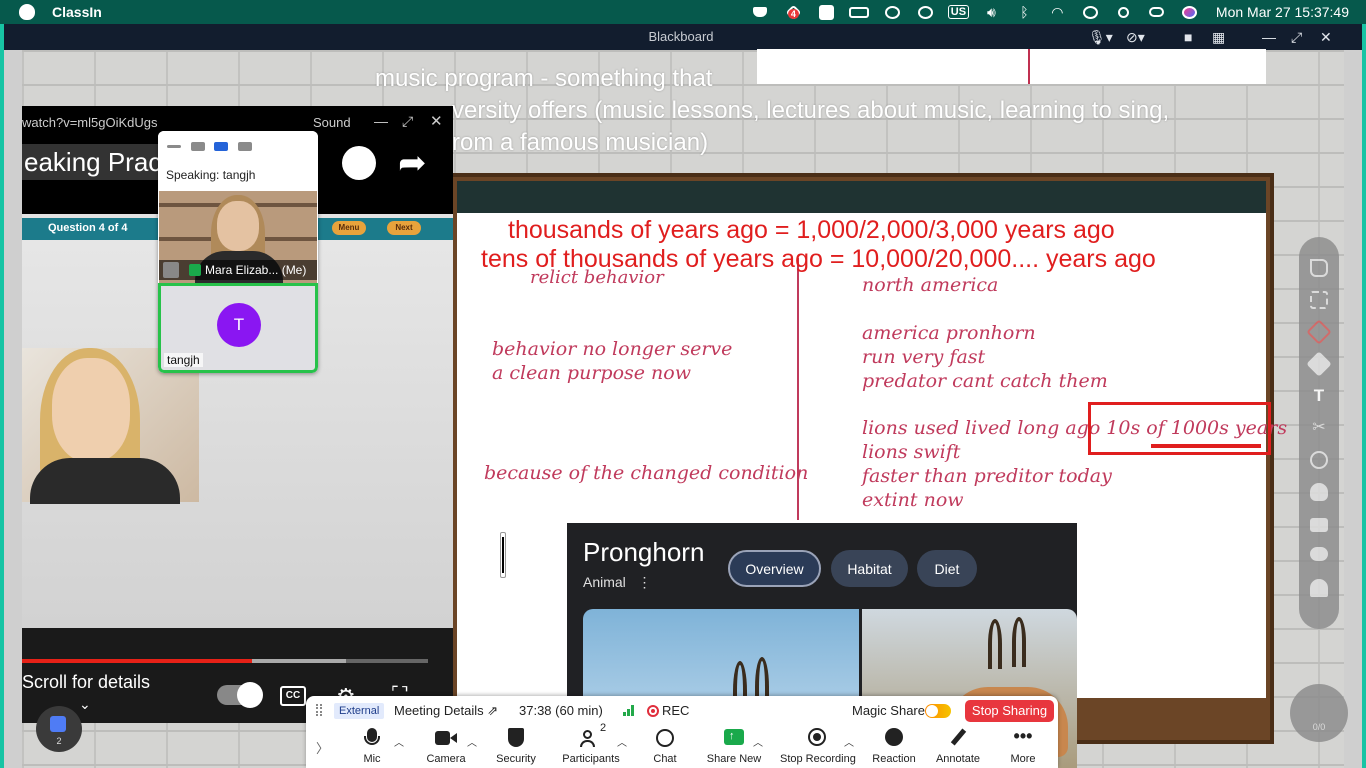 Image resolution: width=1366 pixels, height=768 pixels. What do you see at coordinates (372, 747) in the screenshot?
I see `mic-button: Mic` at bounding box center [372, 747].